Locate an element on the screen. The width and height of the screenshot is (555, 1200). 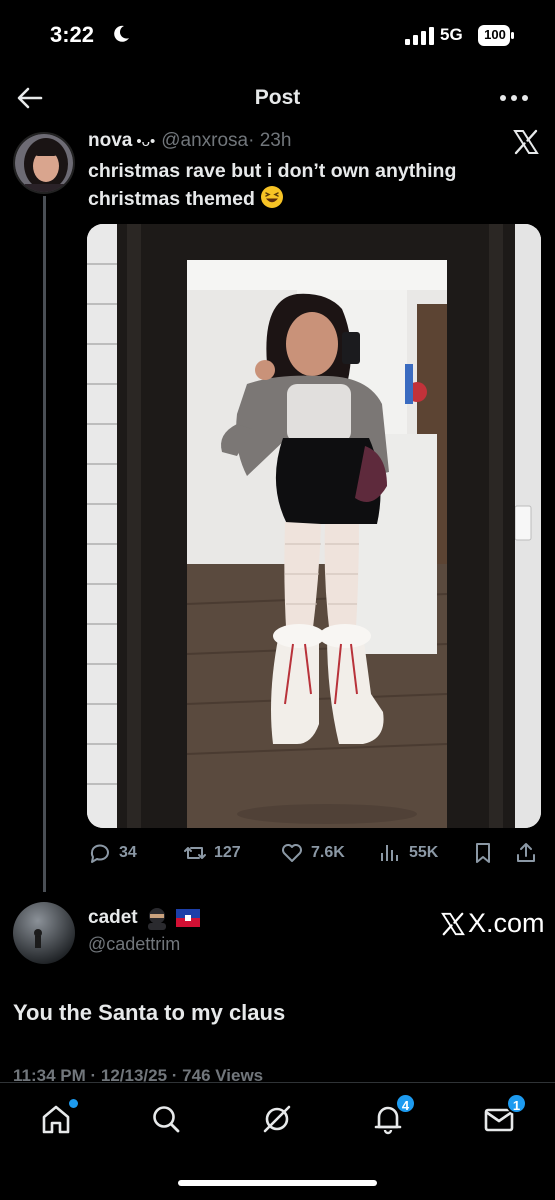
heart-icon is located at coordinates (292, 853).